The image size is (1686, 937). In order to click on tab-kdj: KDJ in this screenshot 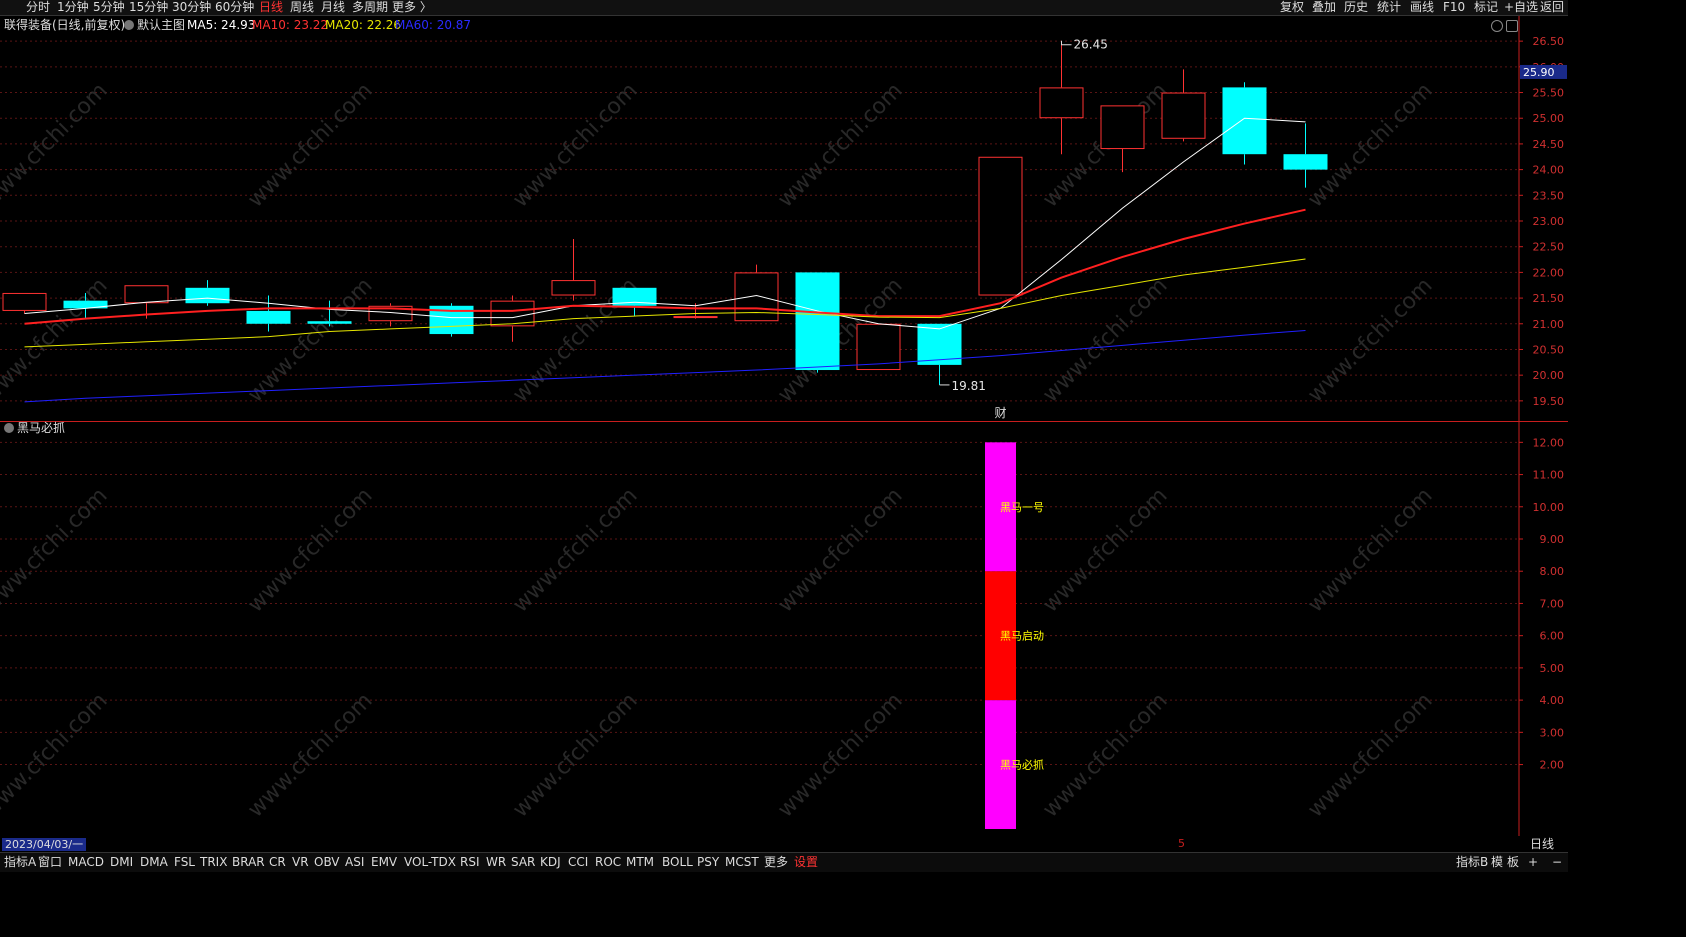, I will do `click(550, 862)`.